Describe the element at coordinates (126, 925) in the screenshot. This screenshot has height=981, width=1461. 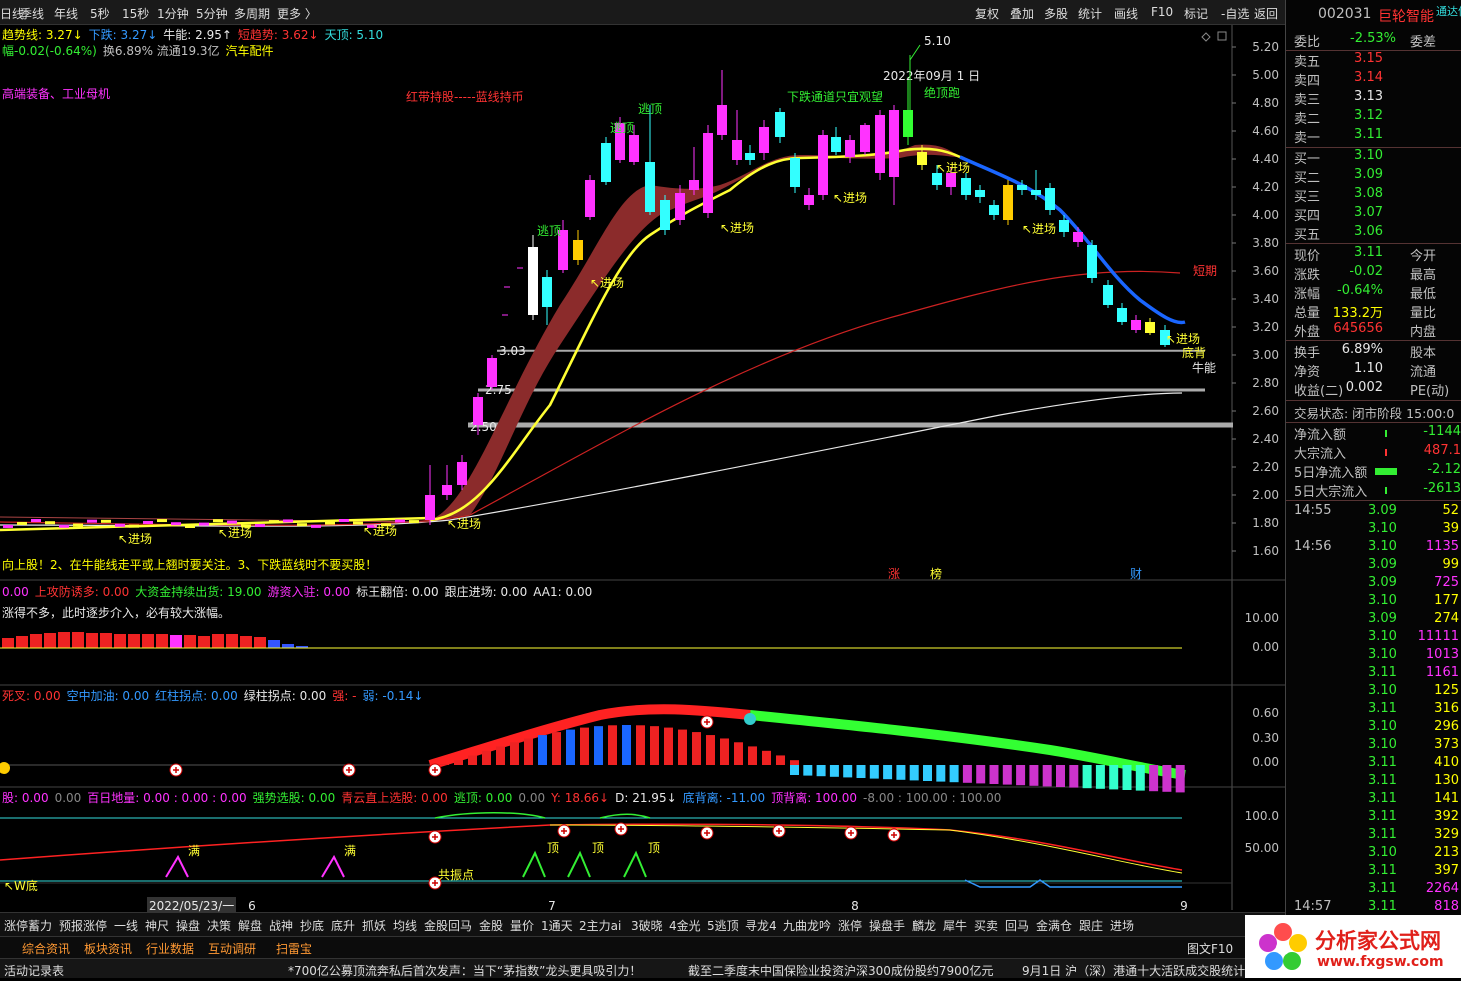
I see `indicator-tab-2: 一线` at that location.